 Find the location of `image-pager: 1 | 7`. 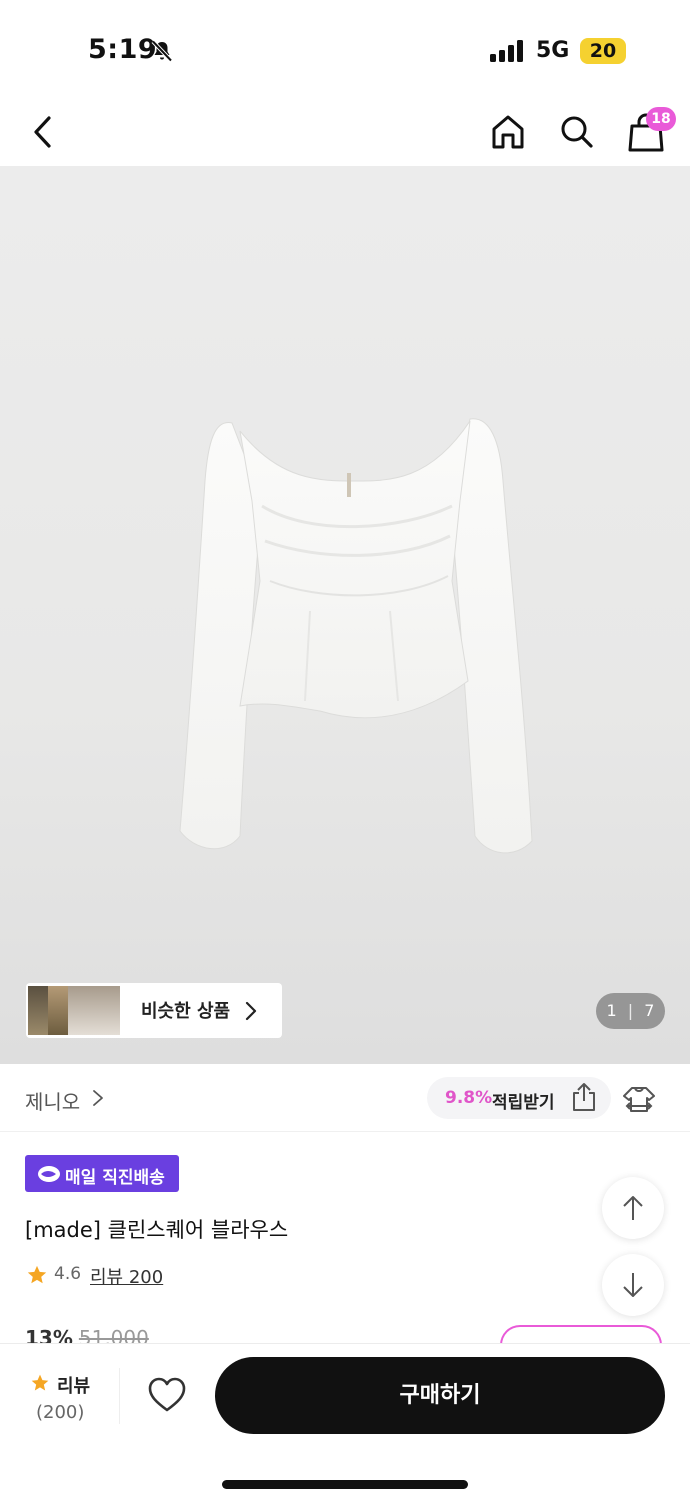

image-pager: 1 | 7 is located at coordinates (630, 1011).